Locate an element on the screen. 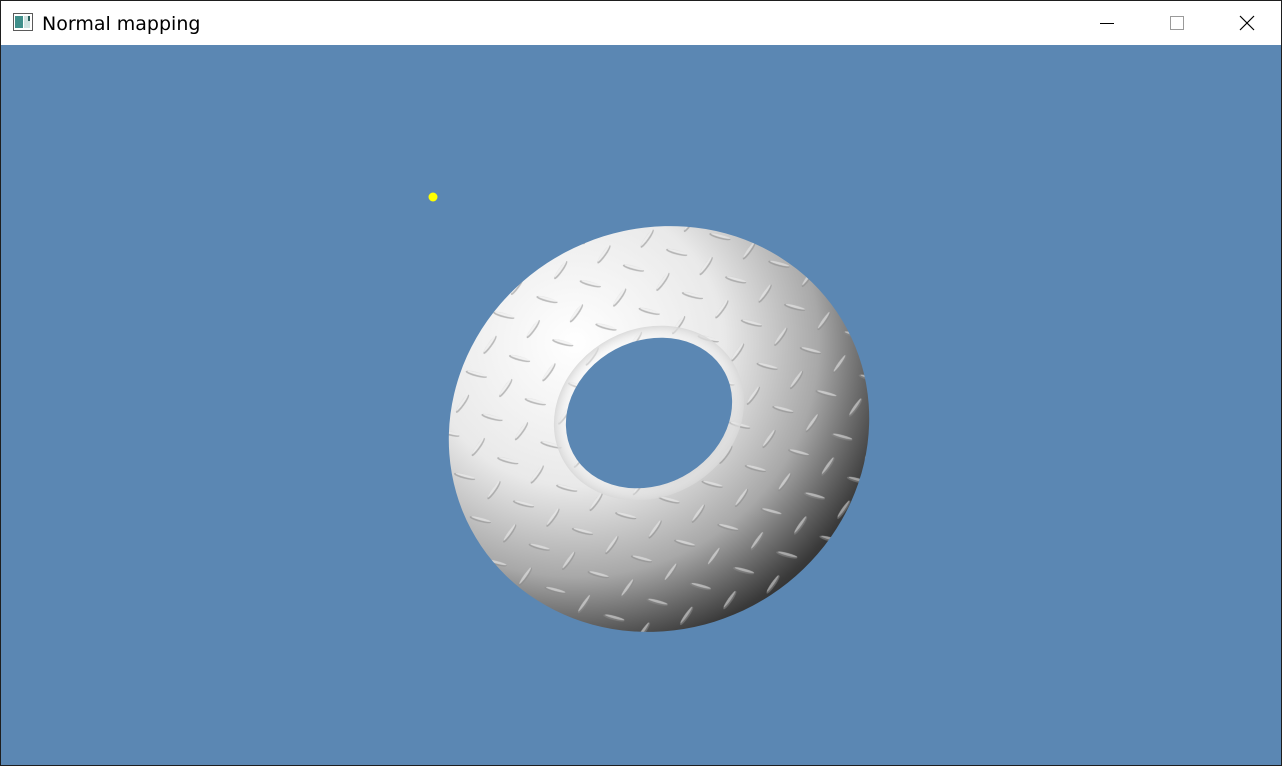 The image size is (1282, 766). title-bar: Normal mapping is located at coordinates (641, 23).